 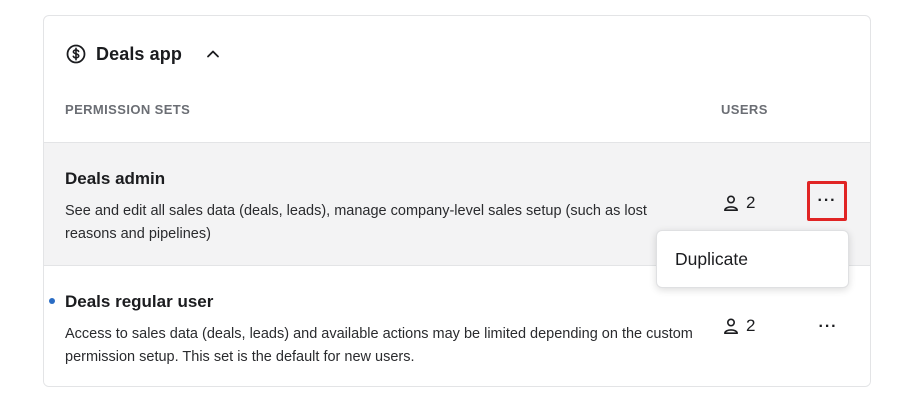 What do you see at coordinates (711, 259) in the screenshot?
I see `duplicate-menu-item: Duplicate` at bounding box center [711, 259].